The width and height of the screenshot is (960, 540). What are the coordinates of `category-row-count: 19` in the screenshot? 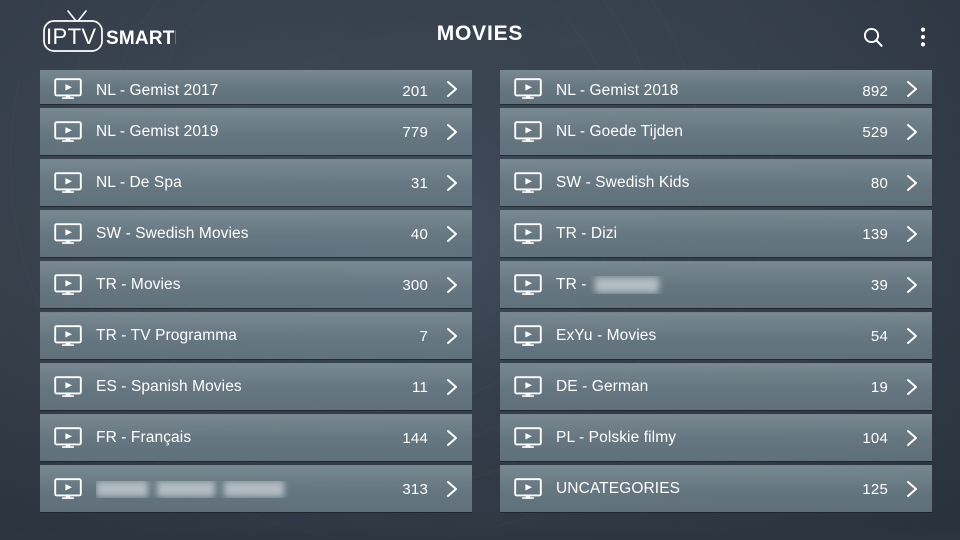 It's located at (879, 387).